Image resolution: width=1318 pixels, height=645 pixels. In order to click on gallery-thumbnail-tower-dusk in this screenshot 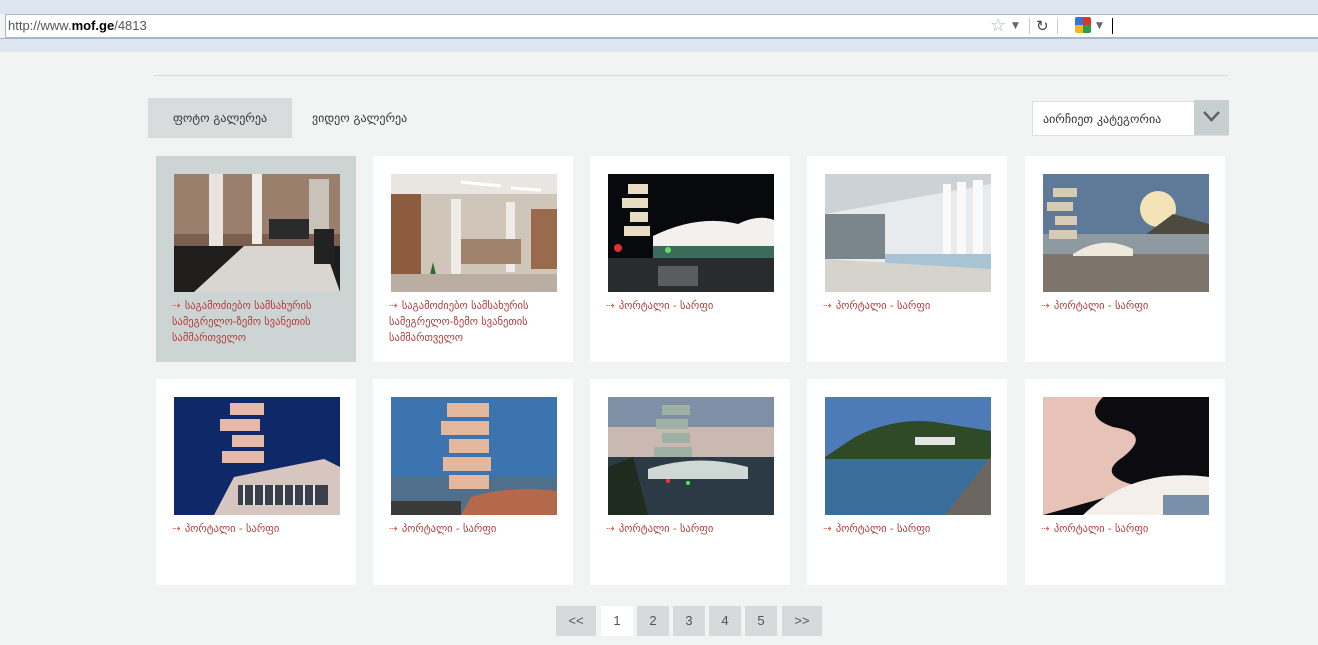, I will do `click(474, 456)`.